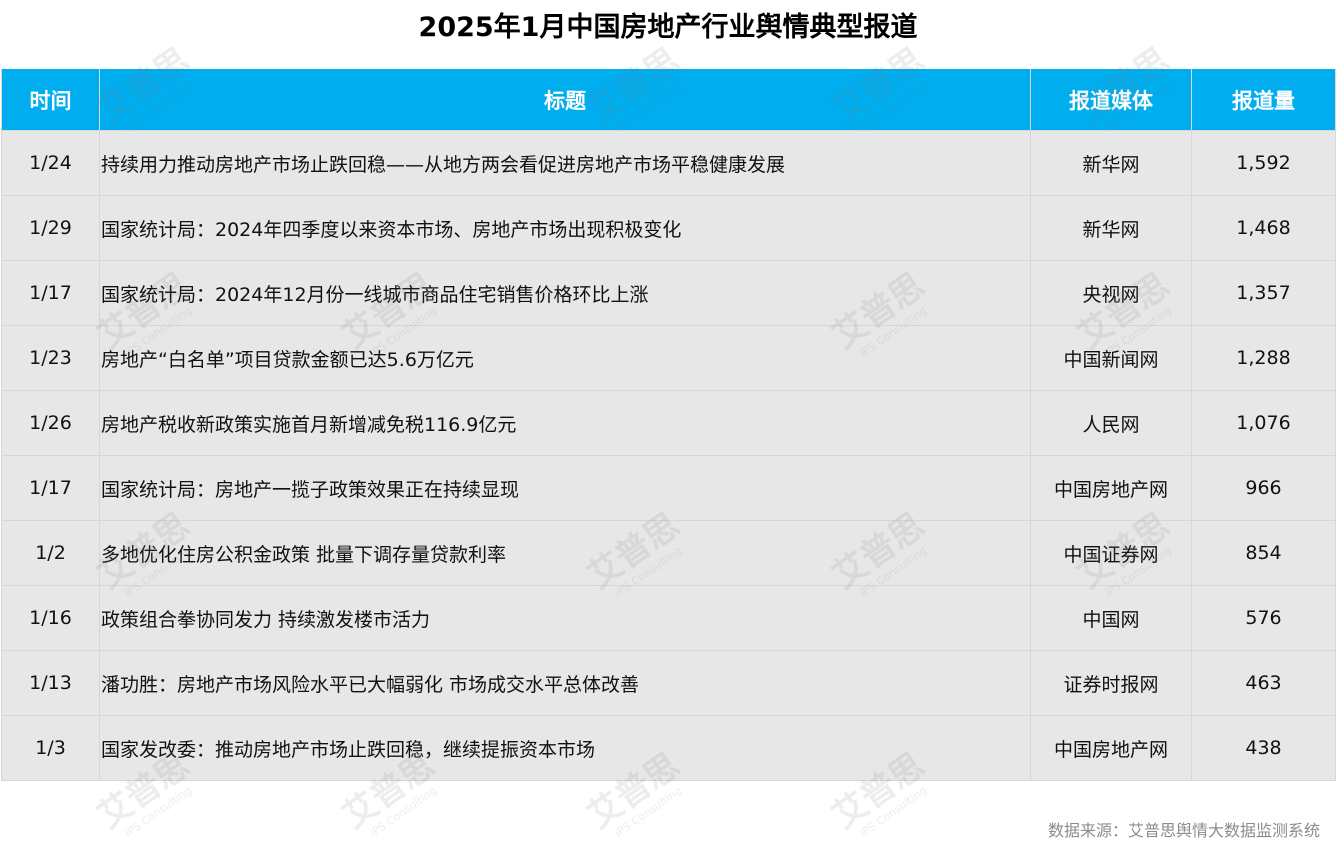 The width and height of the screenshot is (1336, 851). Describe the element at coordinates (565, 553) in the screenshot. I see `cell-title: 多地优化住房公积金政策 批量下调存量贷款利率` at that location.